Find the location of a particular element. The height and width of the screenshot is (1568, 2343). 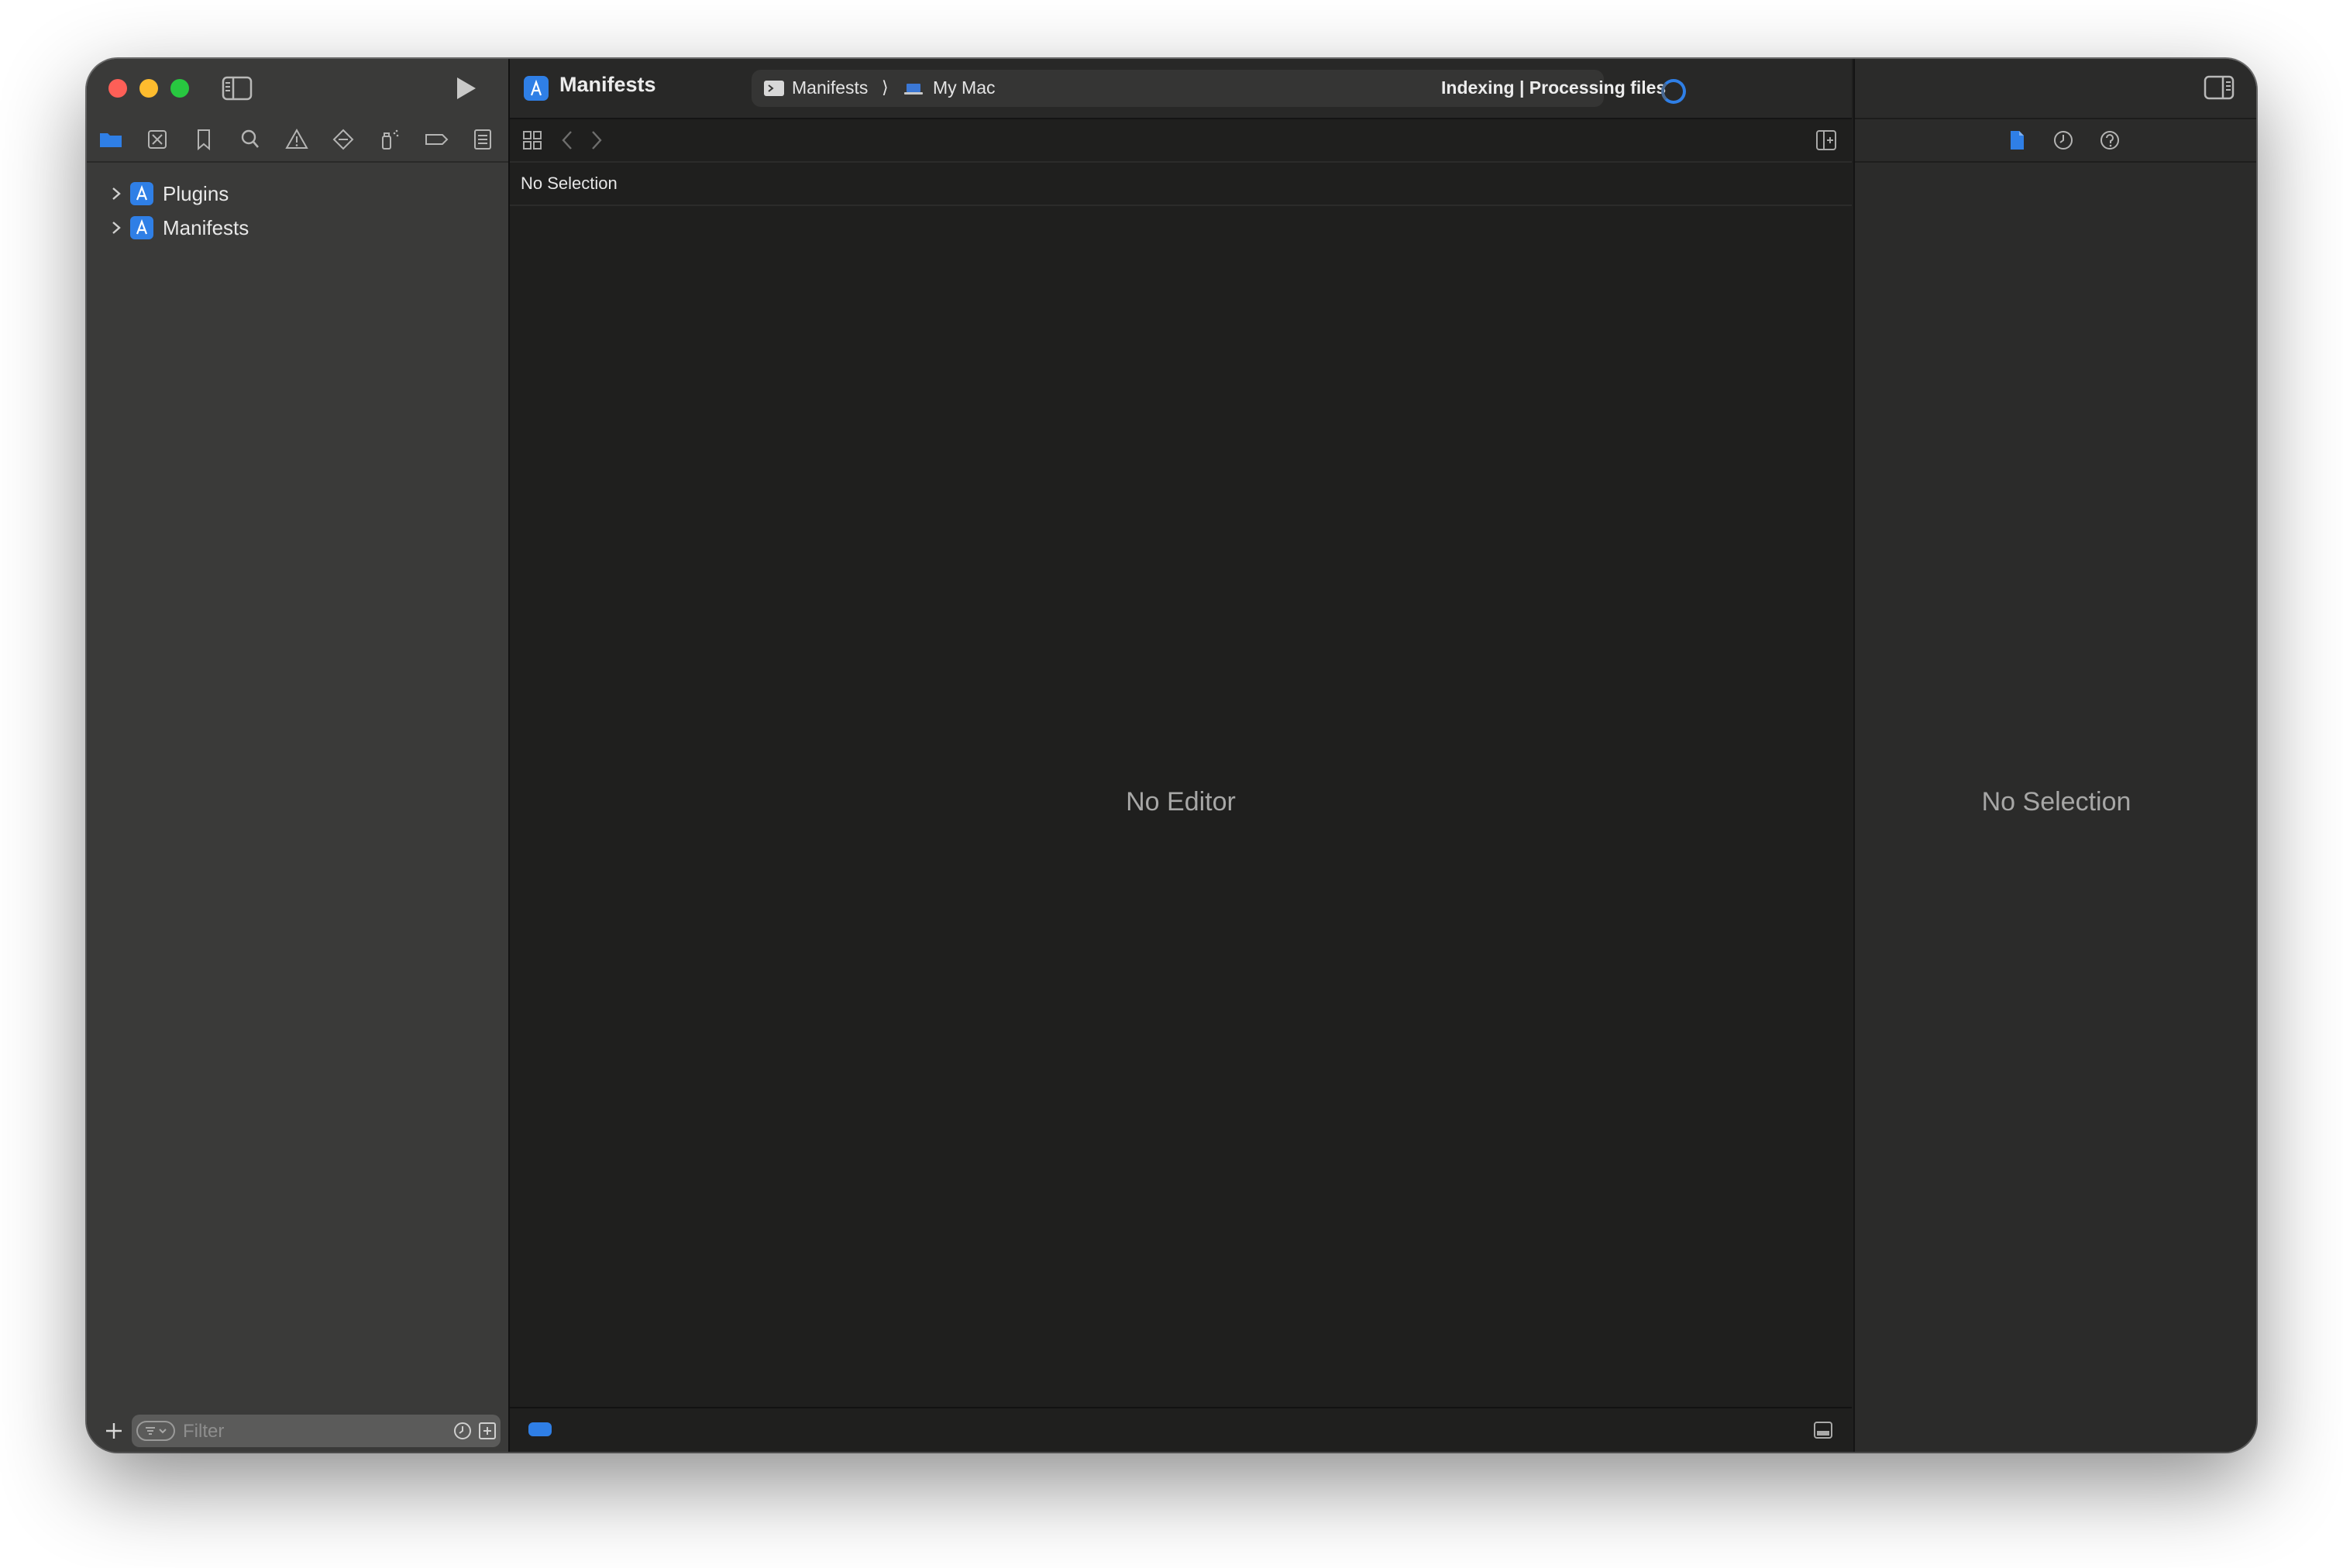

filter-field is located at coordinates (316, 1431).